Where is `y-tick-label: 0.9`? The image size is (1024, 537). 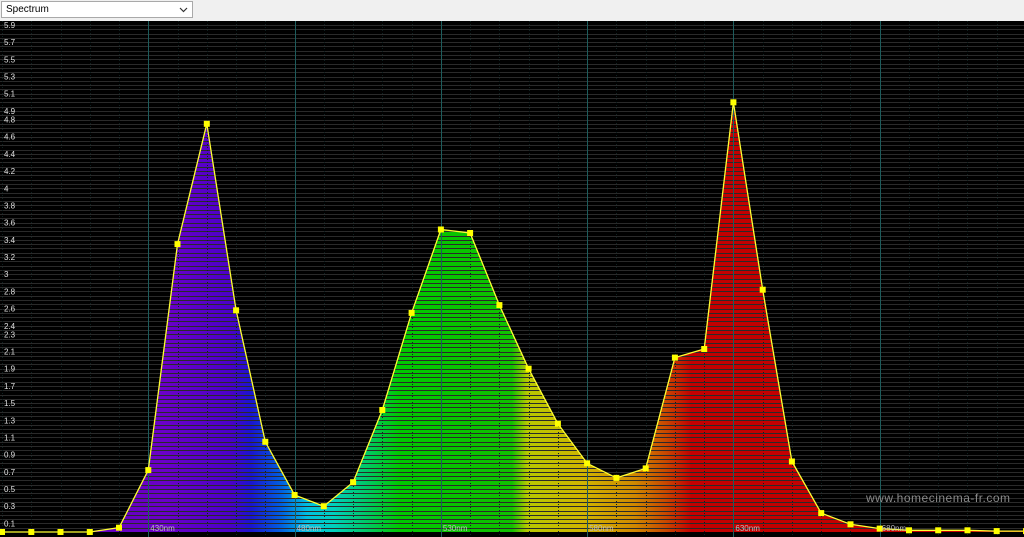
y-tick-label: 0.9 is located at coordinates (10, 455).